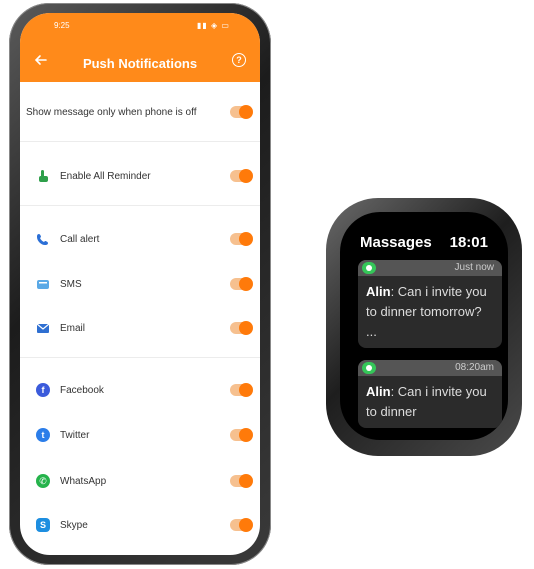 The image size is (534, 569). What do you see at coordinates (474, 267) in the screenshot?
I see `card-time: Just now` at bounding box center [474, 267].